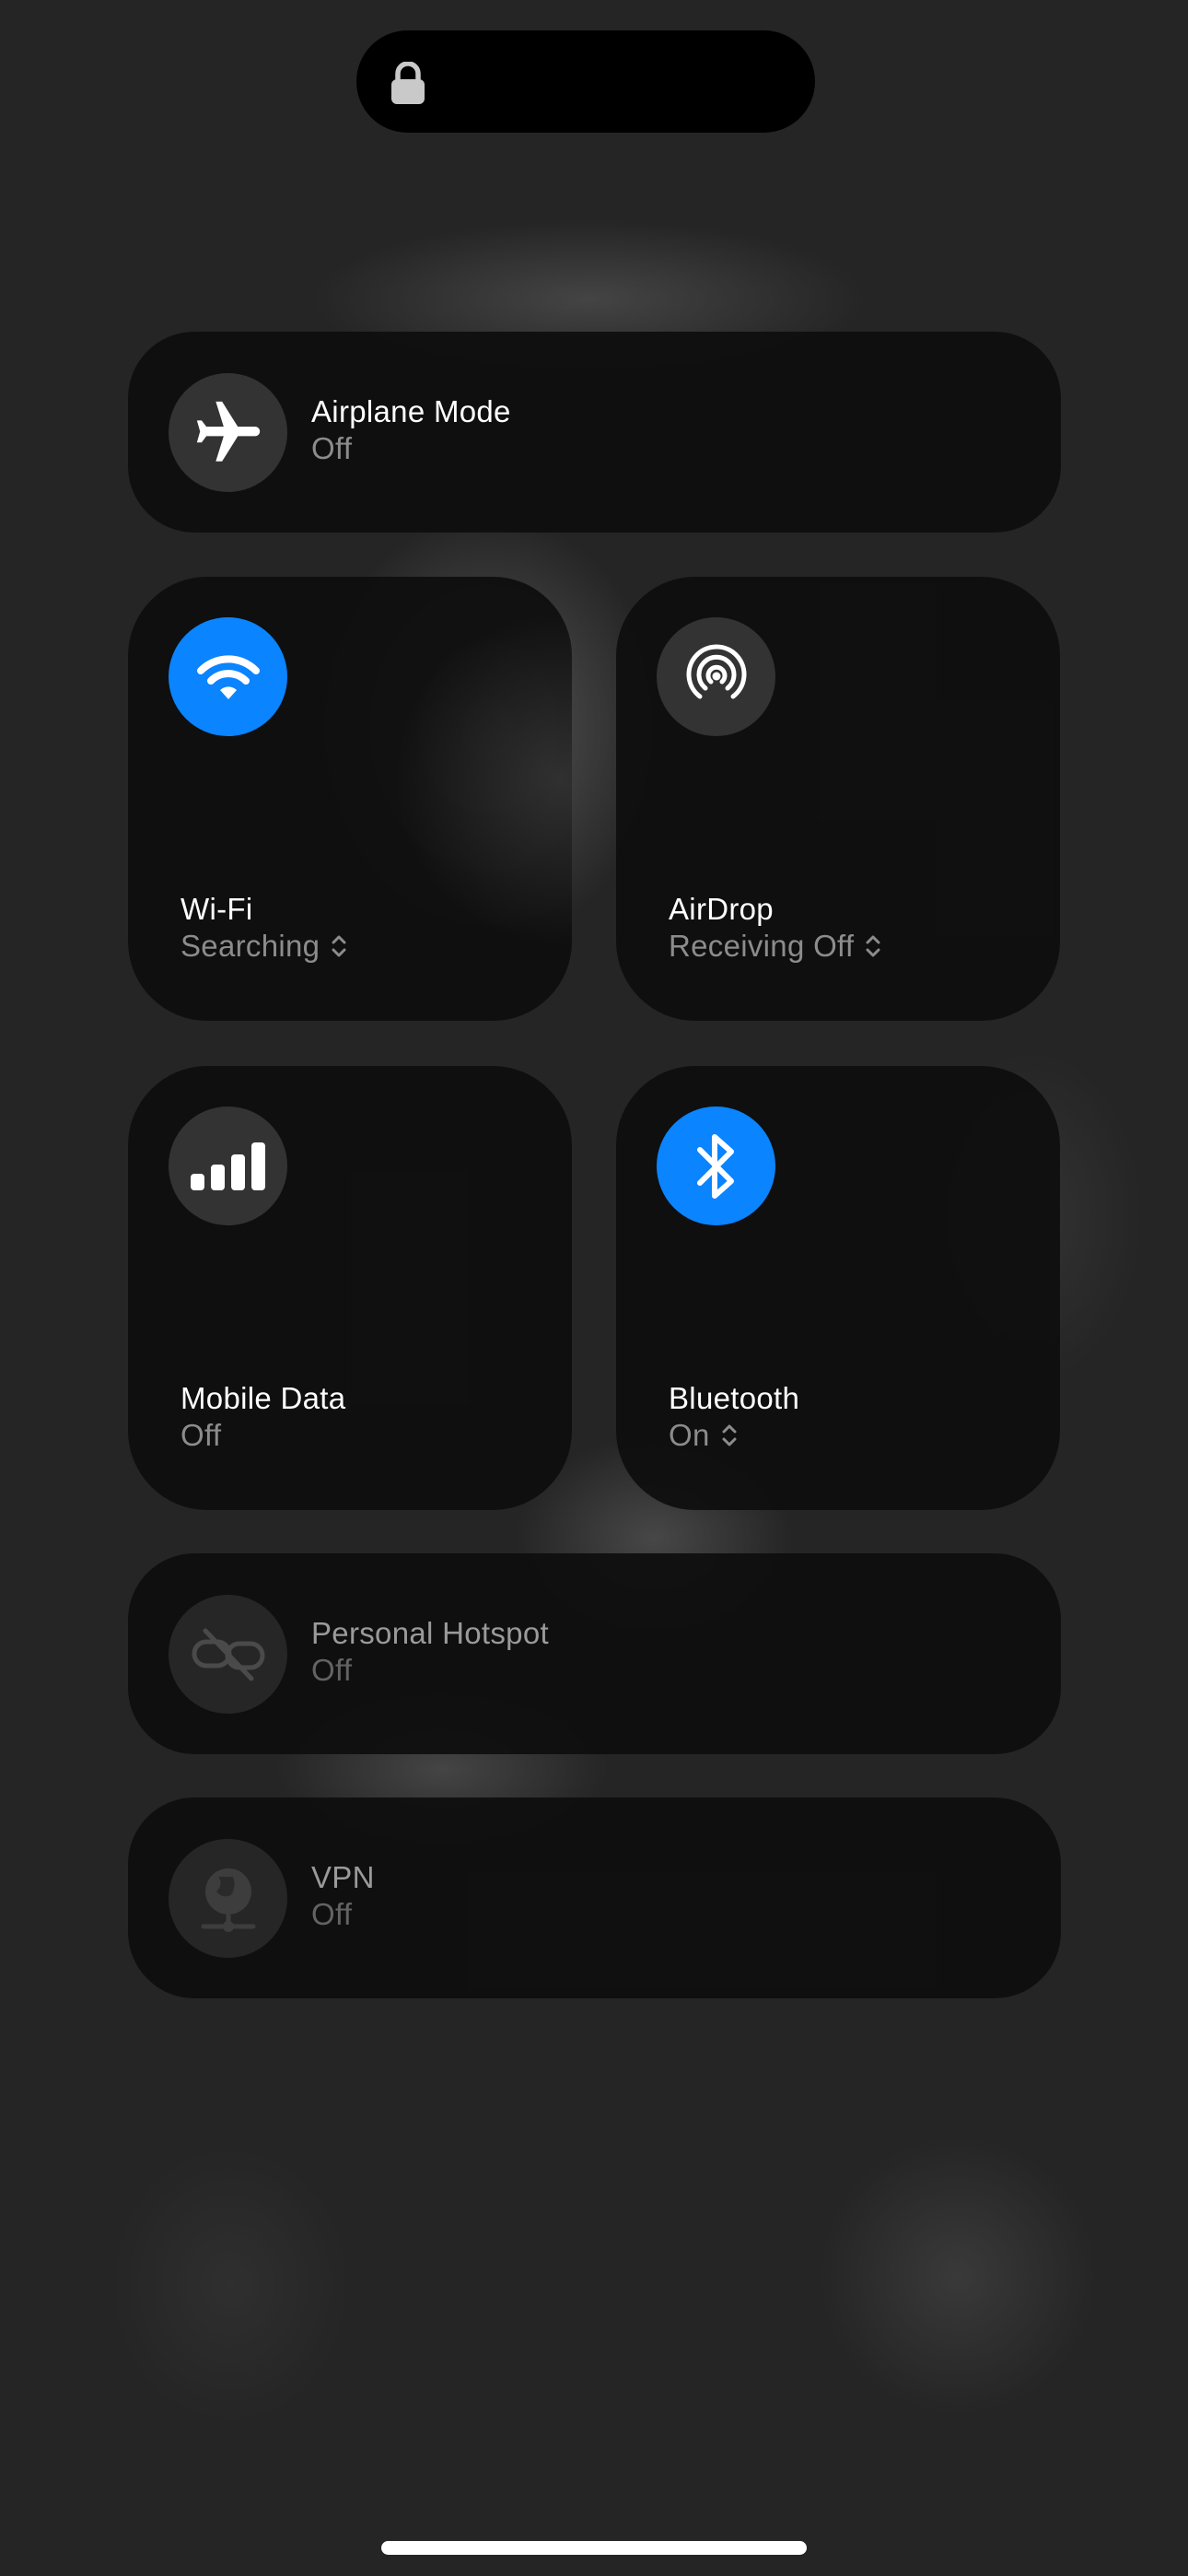 The image size is (1188, 2576). What do you see at coordinates (703, 1435) in the screenshot?
I see `bluetooth-status: On` at bounding box center [703, 1435].